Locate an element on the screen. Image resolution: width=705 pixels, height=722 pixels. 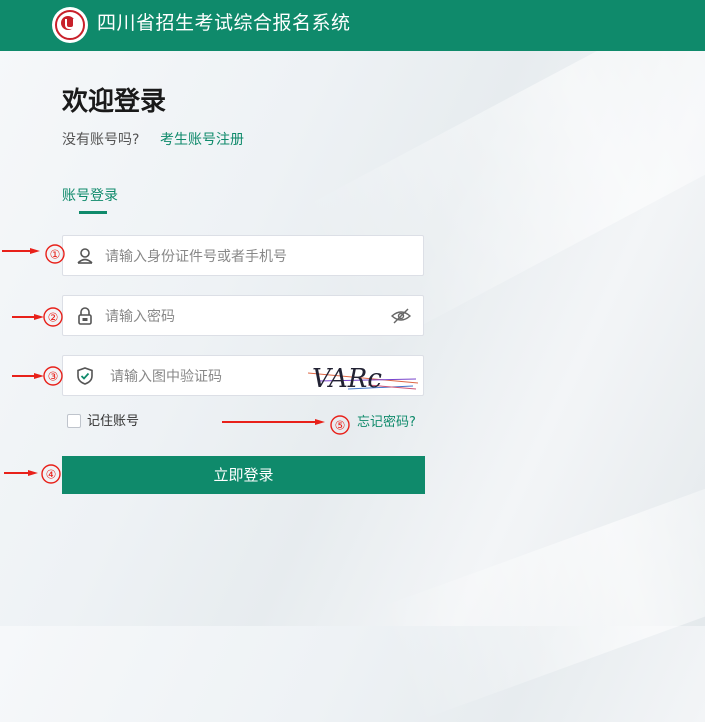
annotation-number: ④ is located at coordinates (51, 475).